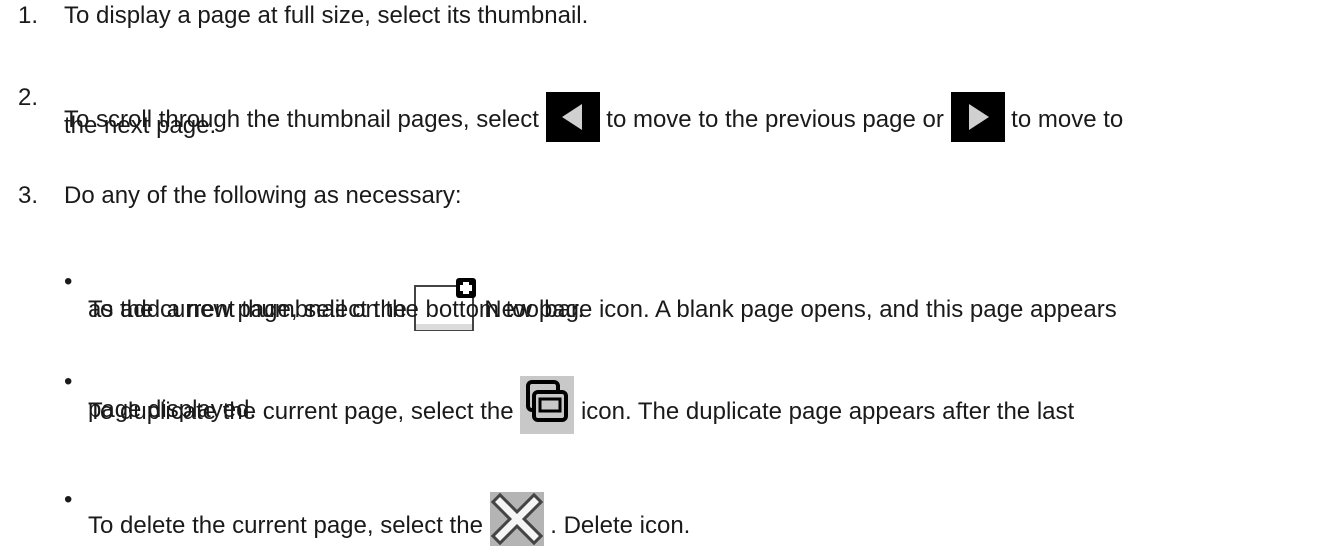 Image resolution: width=1338 pixels, height=546 pixels. Describe the element at coordinates (620, 525) in the screenshot. I see `bullet-text-part: . Delete icon.` at that location.